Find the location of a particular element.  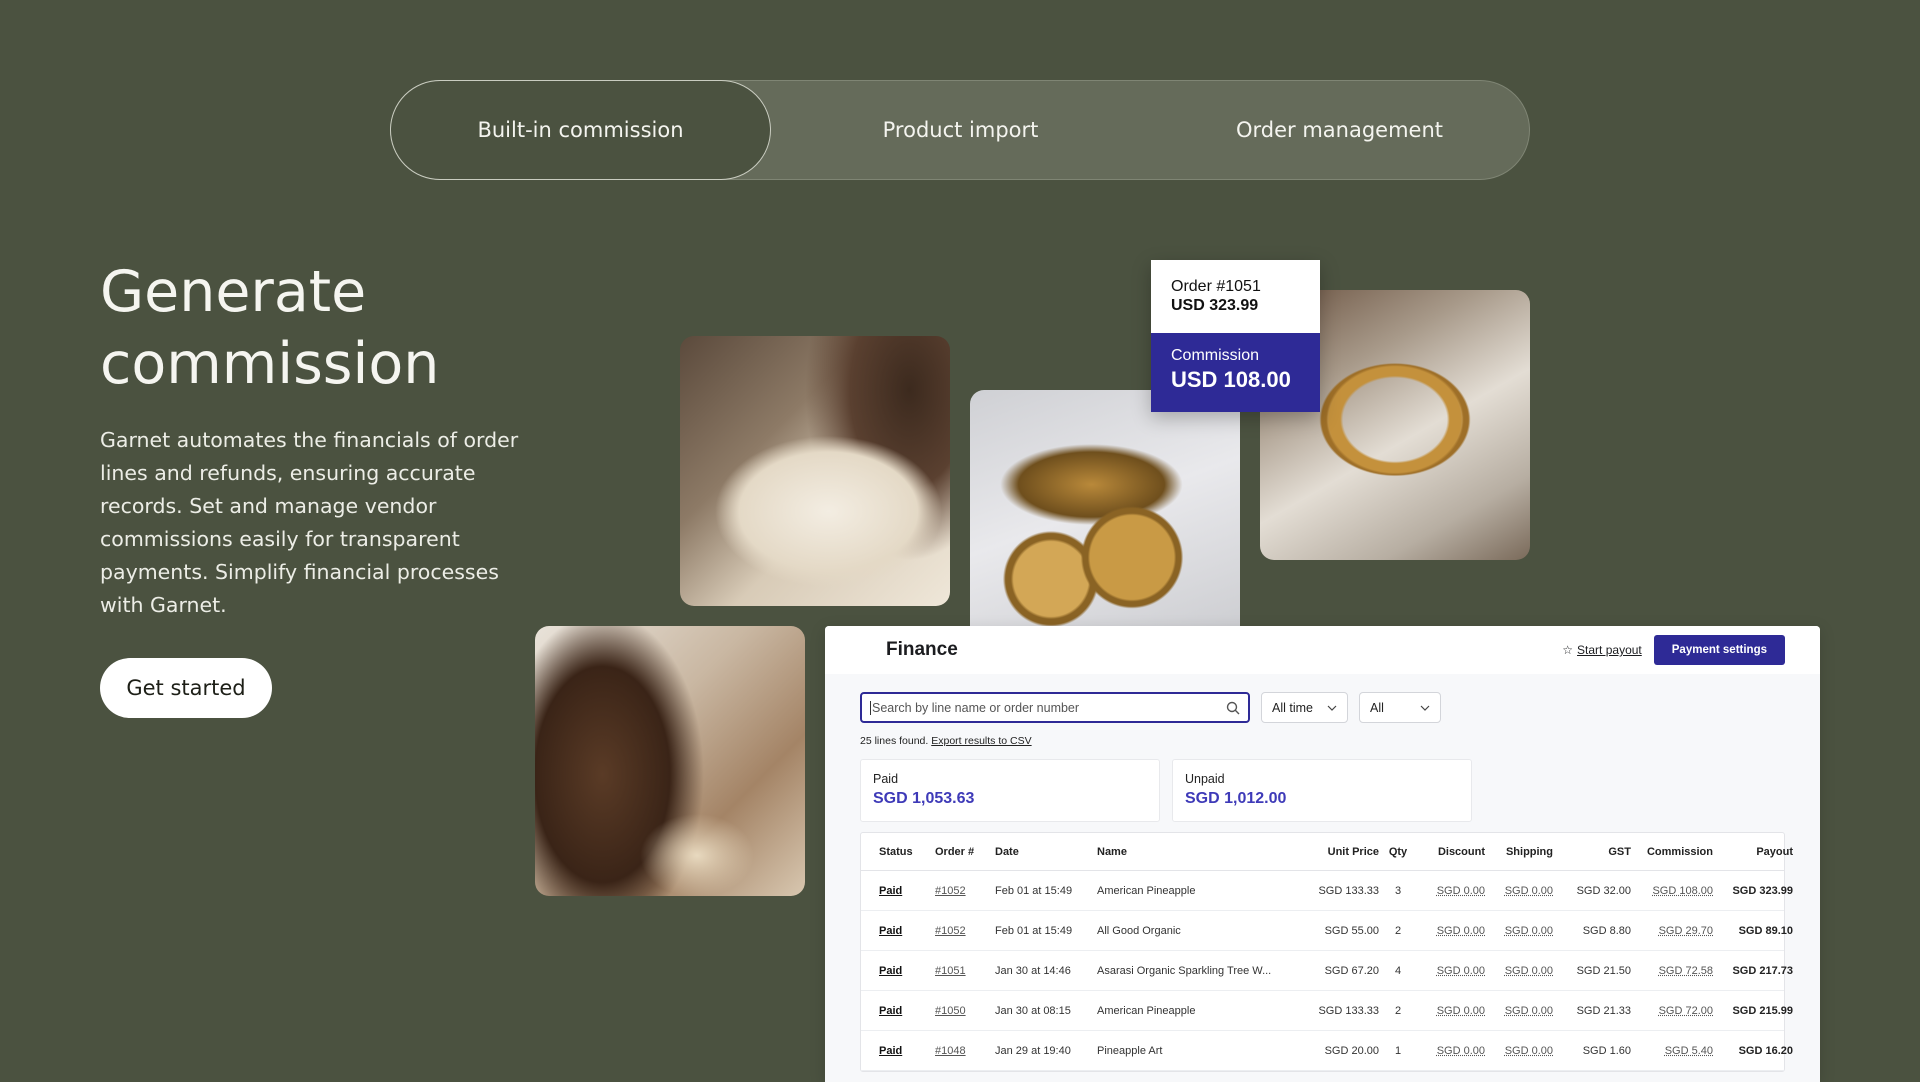

status-filter-select: All is located at coordinates (1400, 707).